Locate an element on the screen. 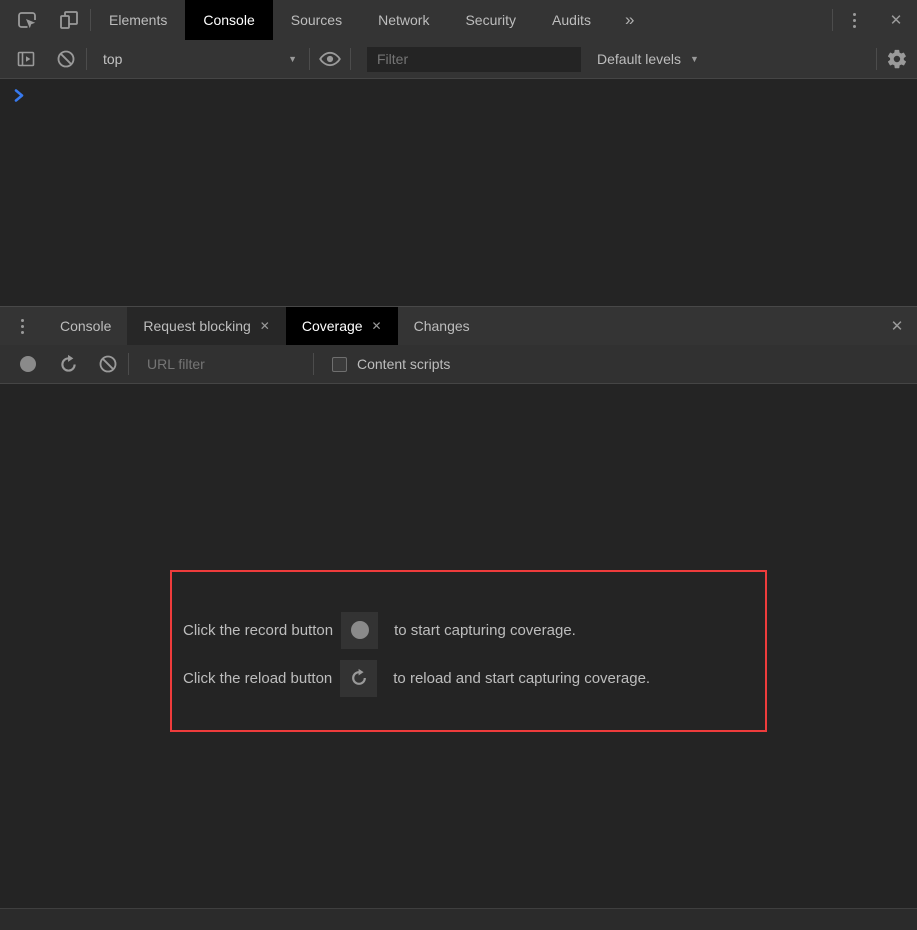 The height and width of the screenshot is (930, 917). start-coverage-record-button is located at coordinates (28, 364).